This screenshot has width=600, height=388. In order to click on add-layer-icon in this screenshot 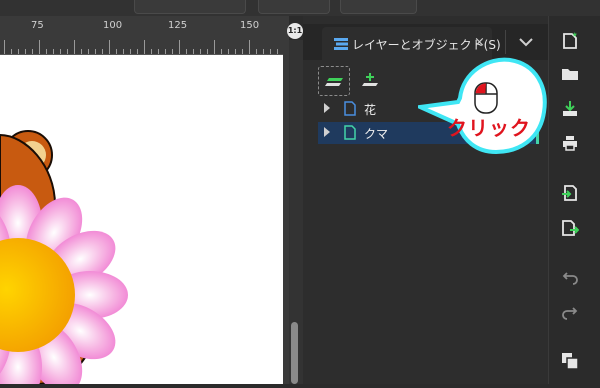, I will do `click(334, 82)`.